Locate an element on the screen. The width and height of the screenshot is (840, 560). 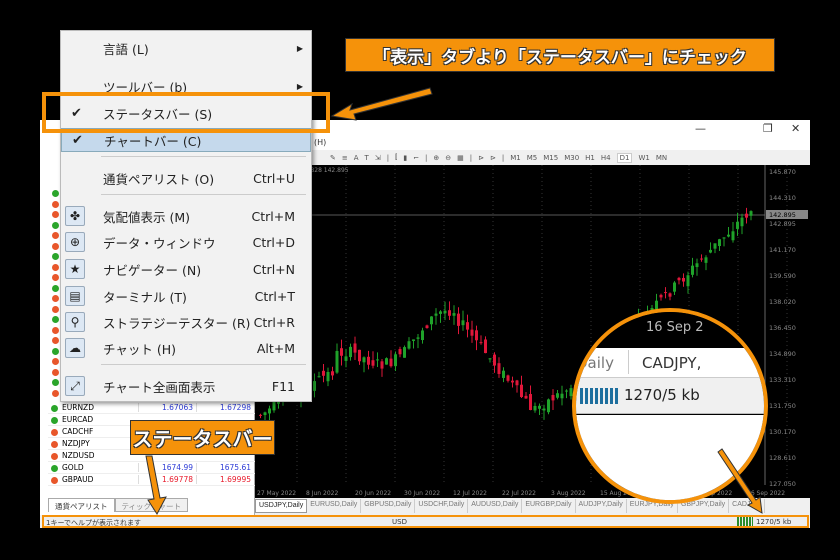
arrow-to-menu is located at coordinates (381, 104).